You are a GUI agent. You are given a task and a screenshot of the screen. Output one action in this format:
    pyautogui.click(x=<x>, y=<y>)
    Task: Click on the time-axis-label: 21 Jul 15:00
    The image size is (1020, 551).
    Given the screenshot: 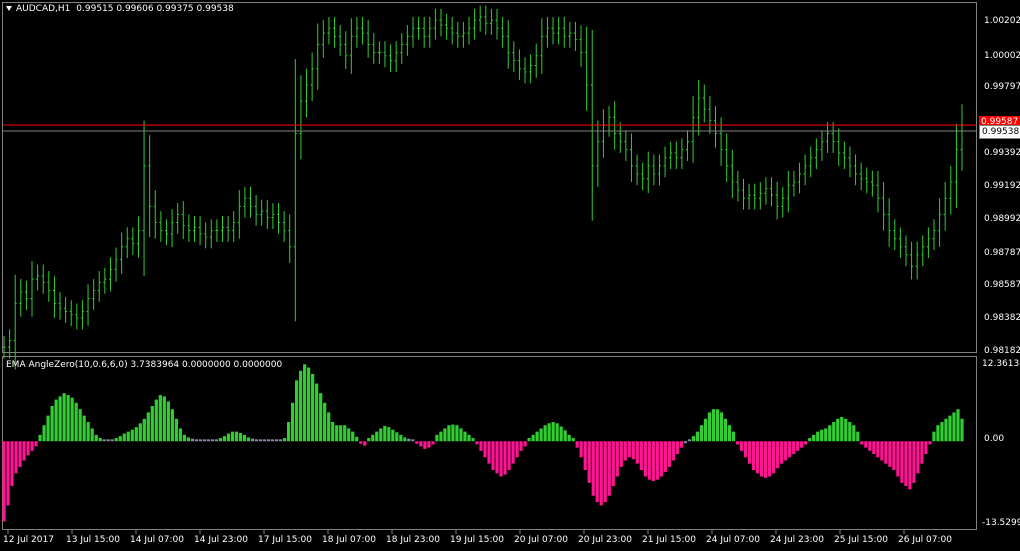 What is the action you would take?
    pyautogui.click(x=669, y=540)
    